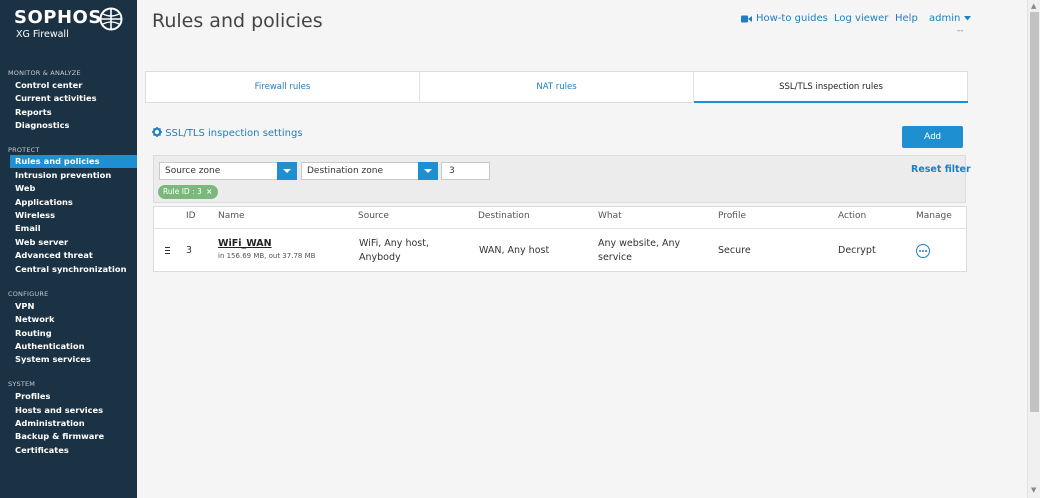 This screenshot has height=498, width=1040. What do you see at coordinates (68, 319) in the screenshot?
I see `sidebar-item-network: Network` at bounding box center [68, 319].